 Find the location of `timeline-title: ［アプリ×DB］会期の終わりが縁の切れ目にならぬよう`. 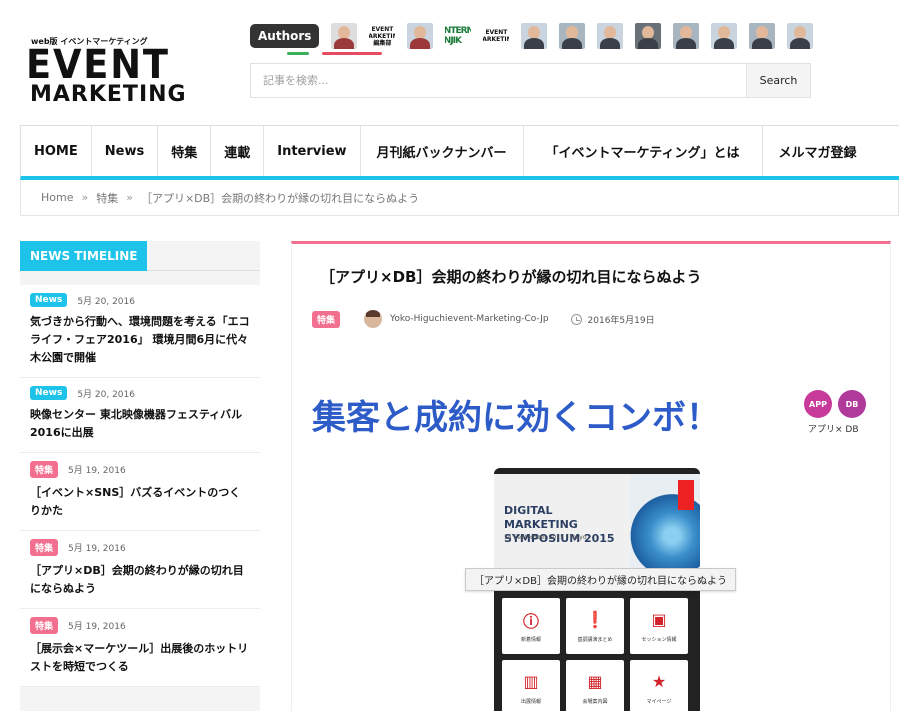

timeline-title: ［アプリ×DB］会期の終わりが縁の切れ目にならぬよう is located at coordinates (140, 580).